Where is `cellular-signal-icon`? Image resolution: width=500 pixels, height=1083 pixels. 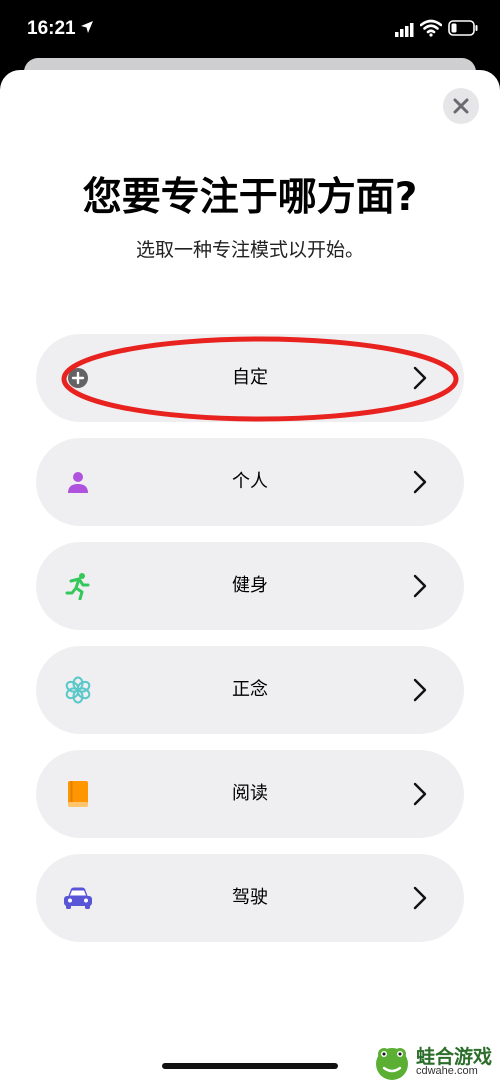 cellular-signal-icon is located at coordinates (404, 30).